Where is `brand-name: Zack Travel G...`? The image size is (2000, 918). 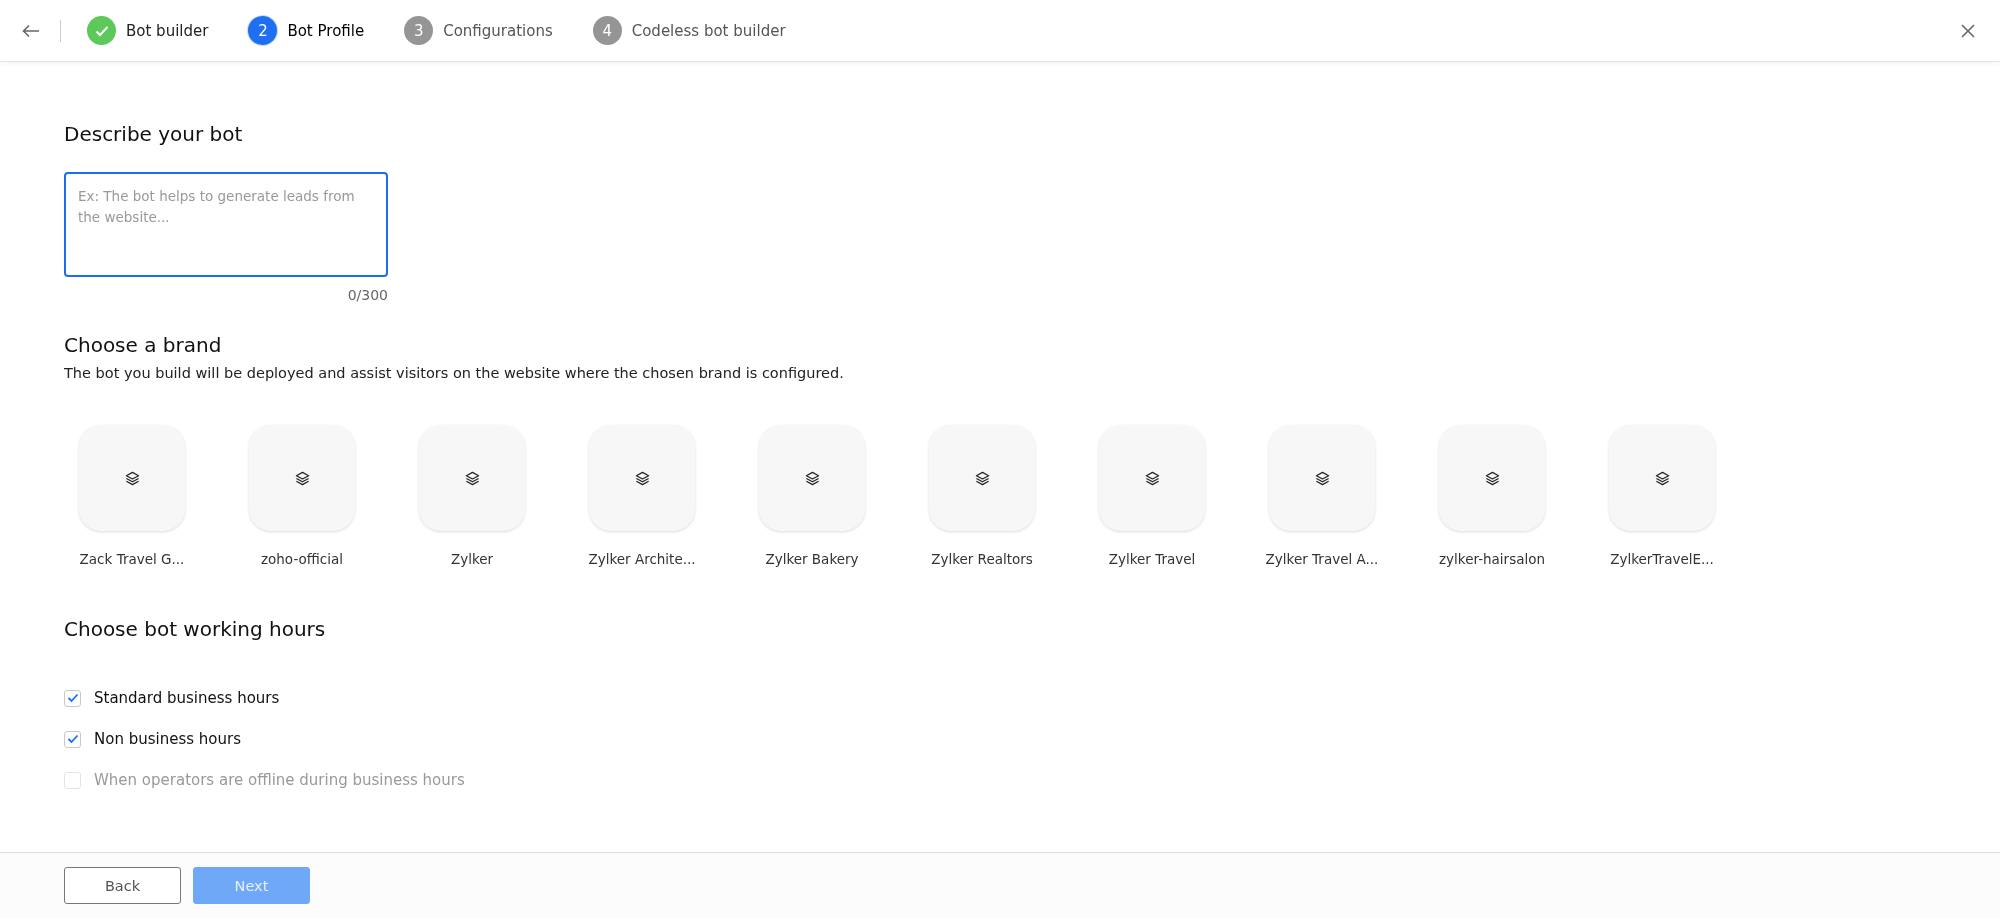
brand-name: Zack Travel G... is located at coordinates (132, 559).